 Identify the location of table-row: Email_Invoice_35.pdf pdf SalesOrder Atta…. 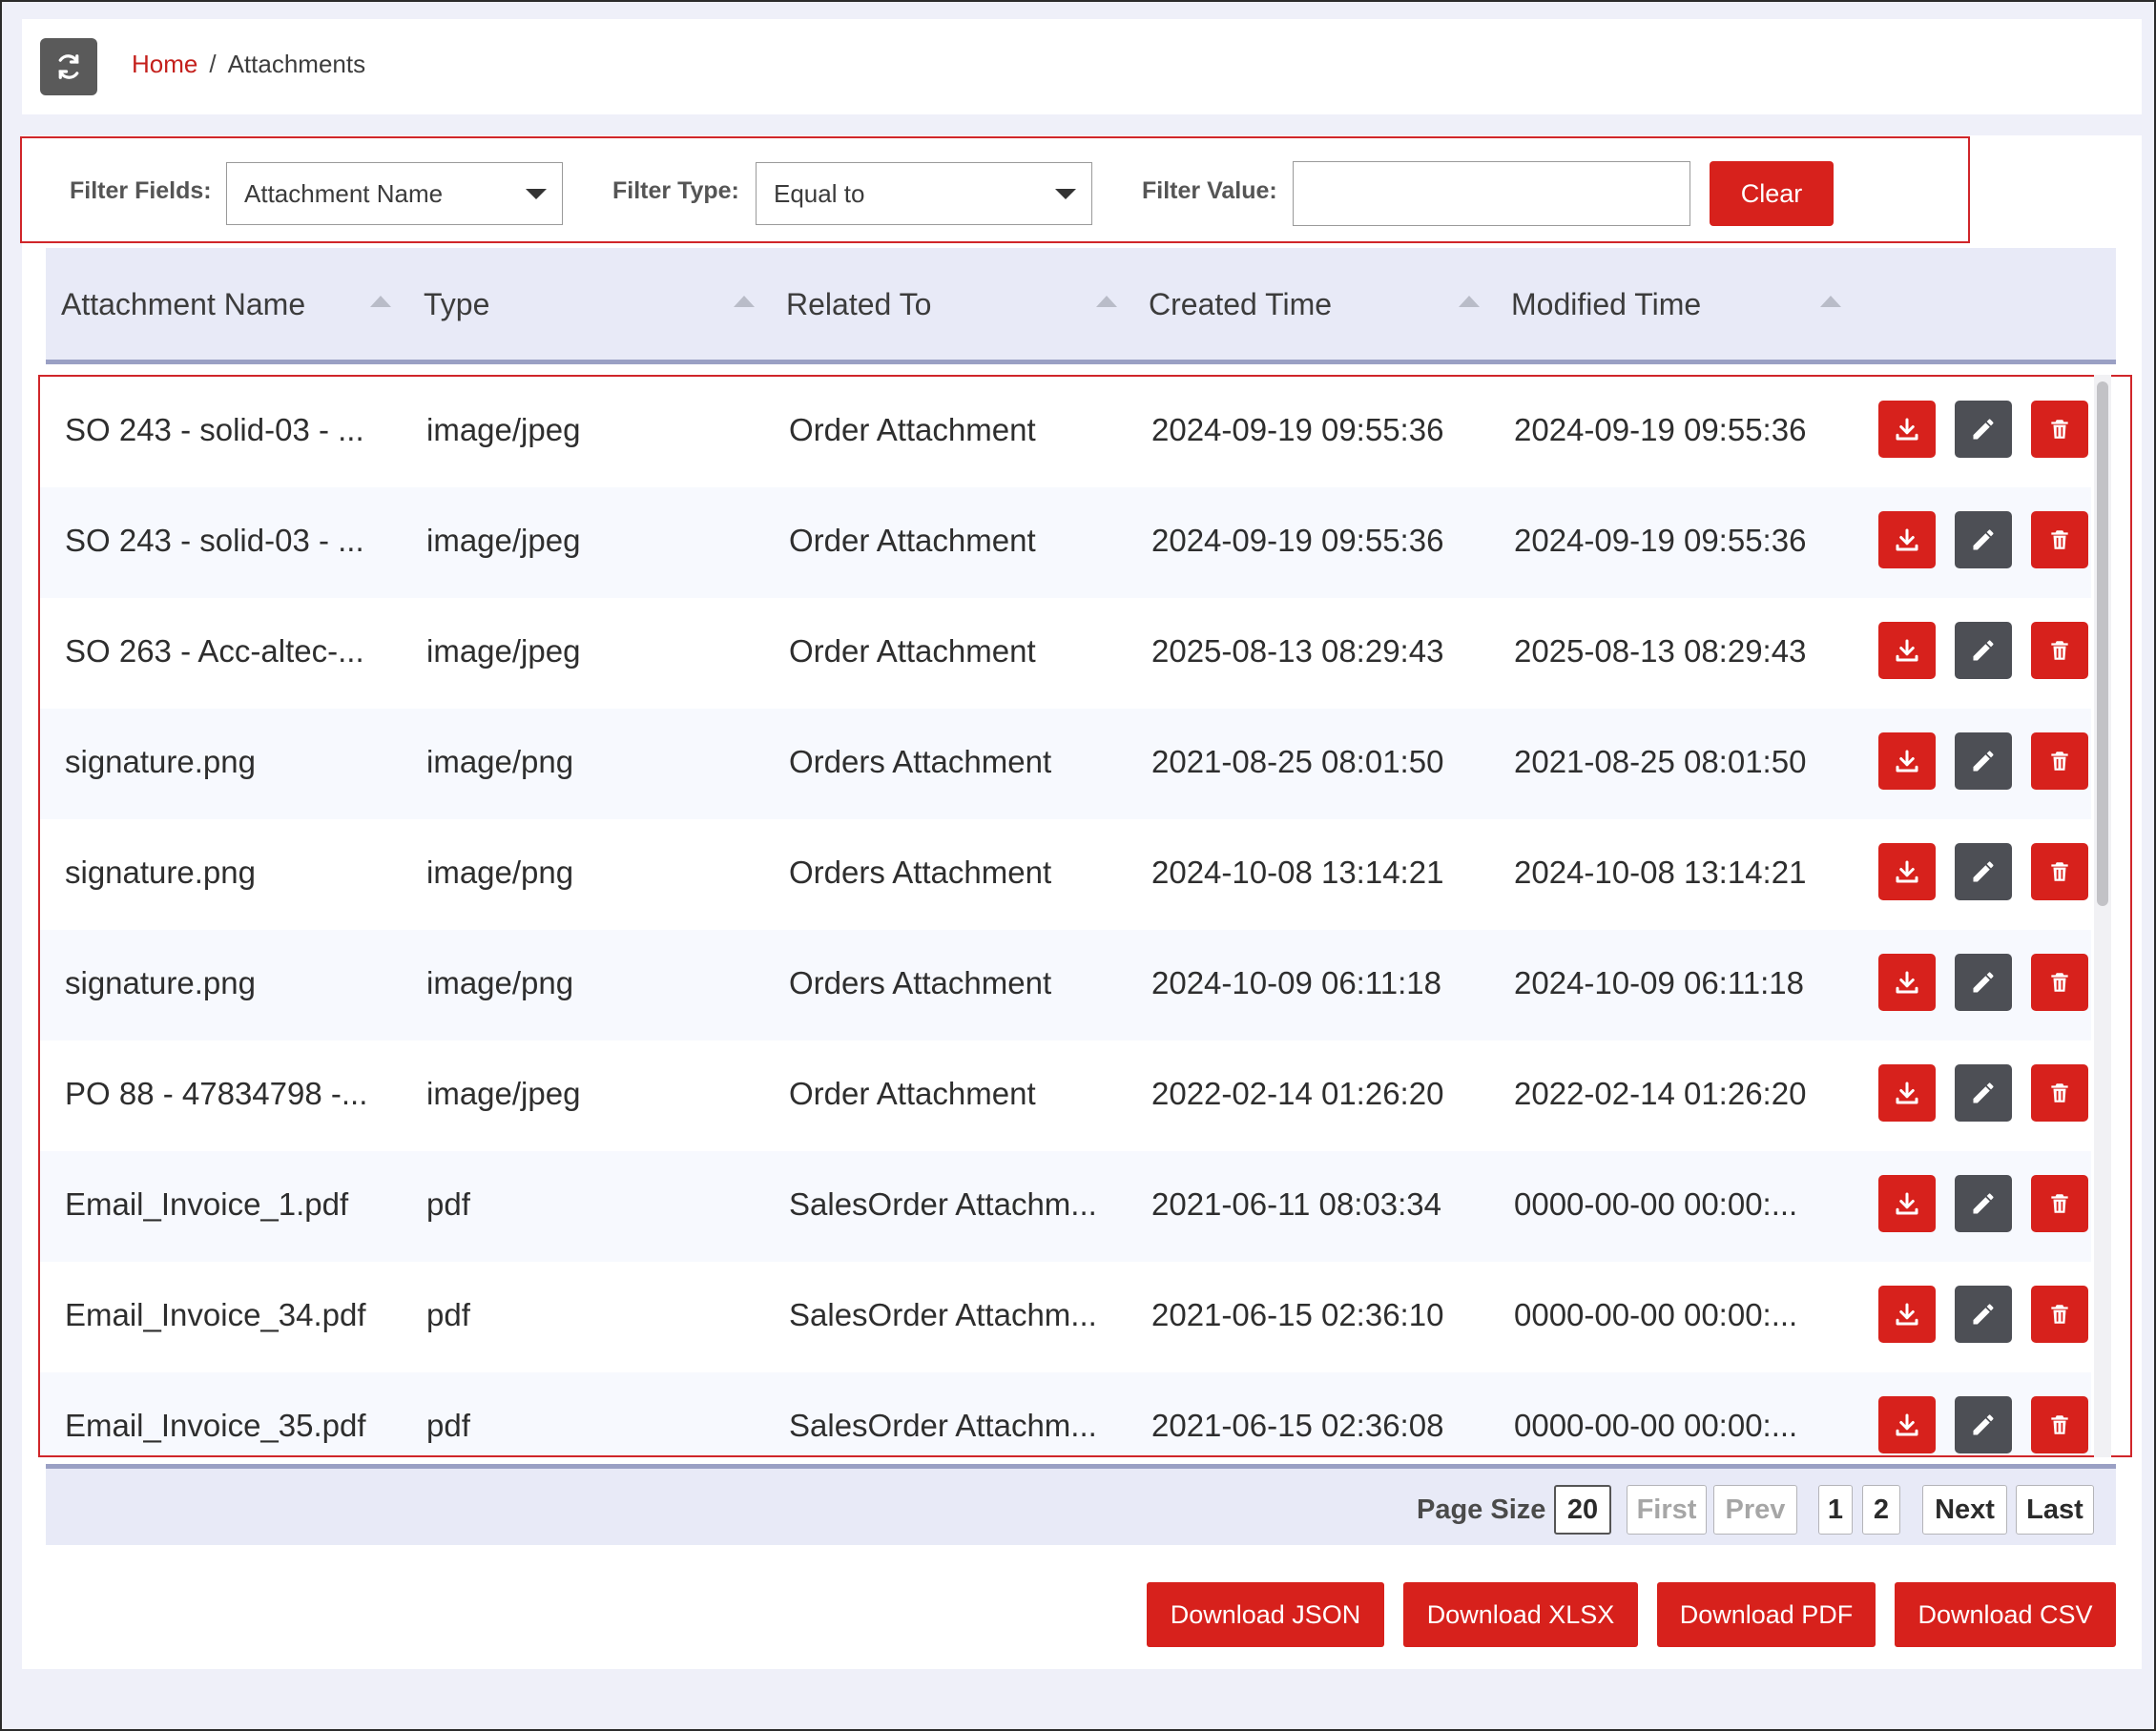
(1065, 1413).